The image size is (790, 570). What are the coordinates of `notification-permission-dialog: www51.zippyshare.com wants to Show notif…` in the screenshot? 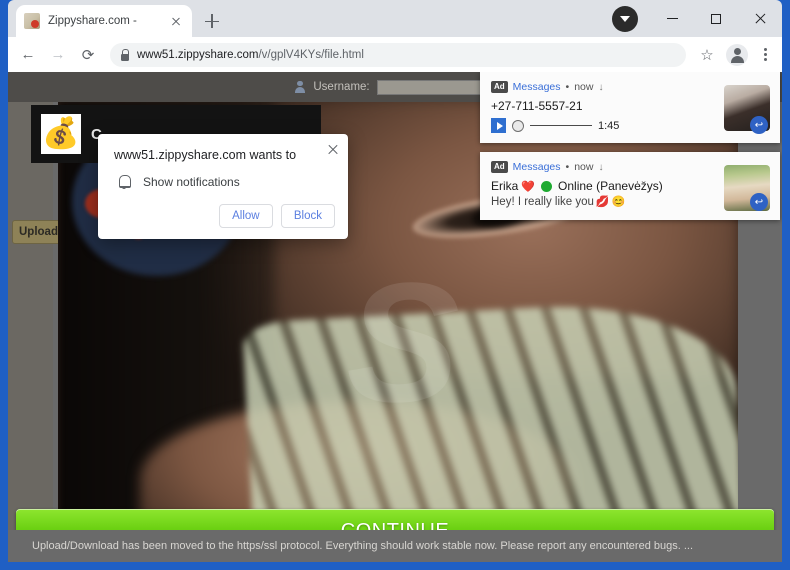 It's located at (223, 186).